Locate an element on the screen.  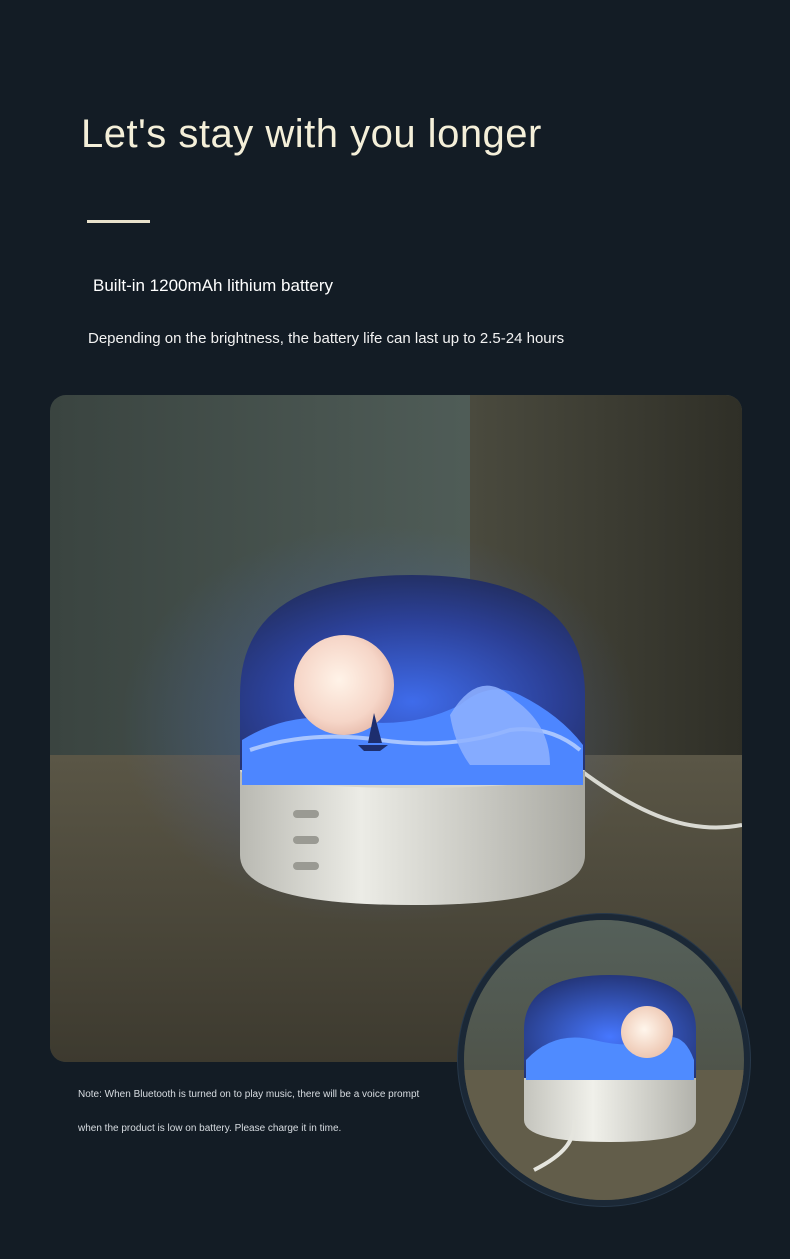
page-title: Let's stay with you longer is located at coordinates (311, 134).